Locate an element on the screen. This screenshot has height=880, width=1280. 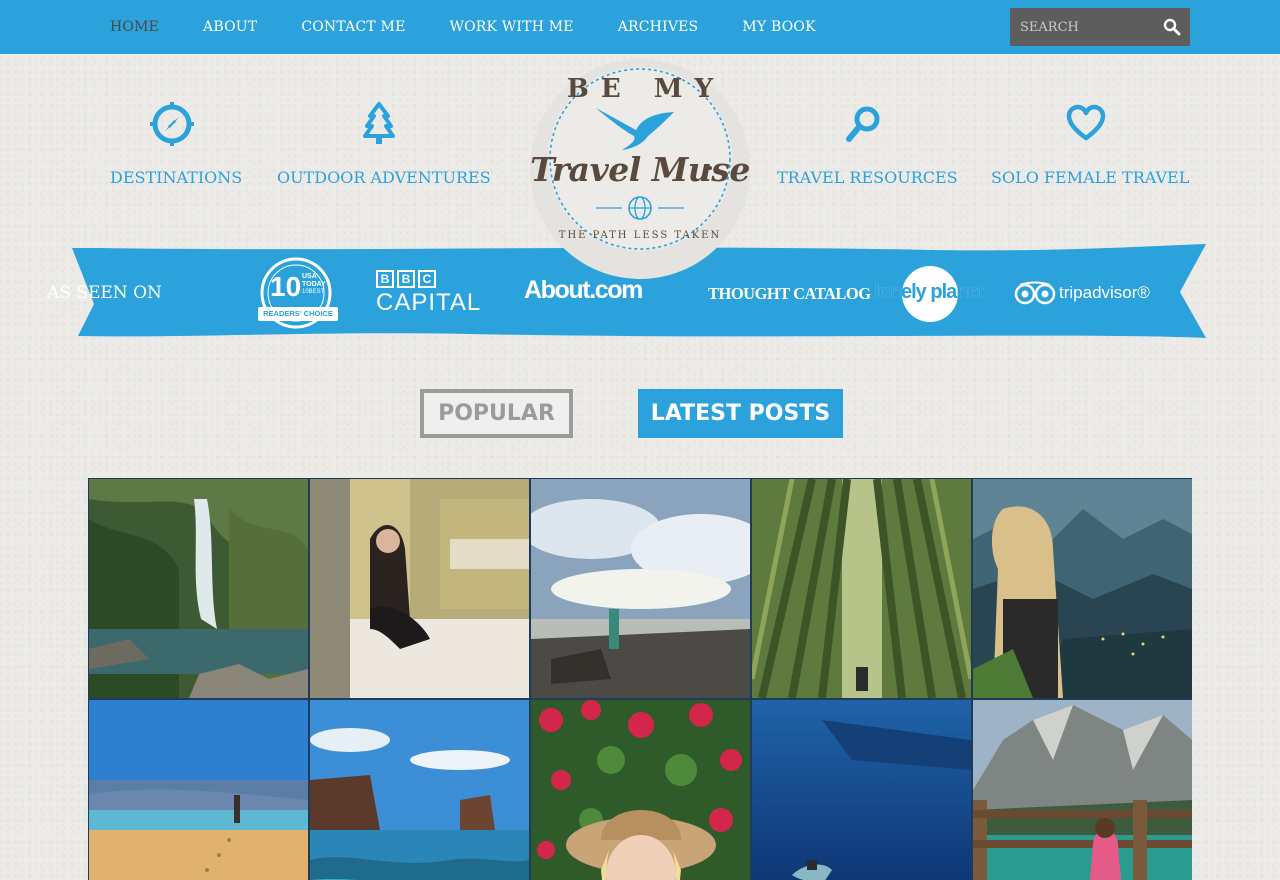
tab-popular: POPULAR is located at coordinates (496, 413).